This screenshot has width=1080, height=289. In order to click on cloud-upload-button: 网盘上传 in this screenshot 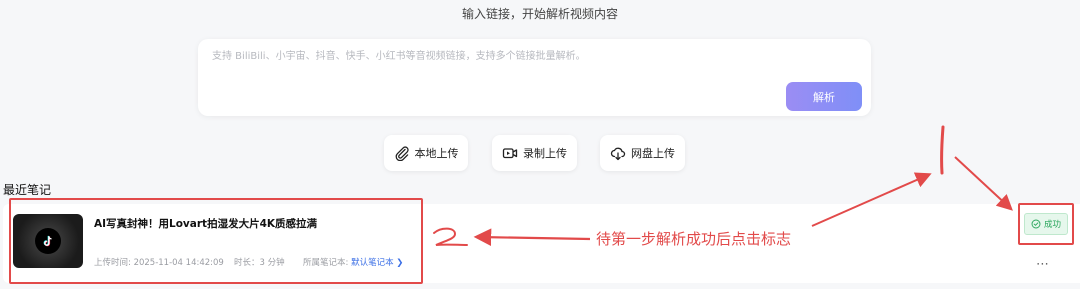, I will do `click(642, 153)`.